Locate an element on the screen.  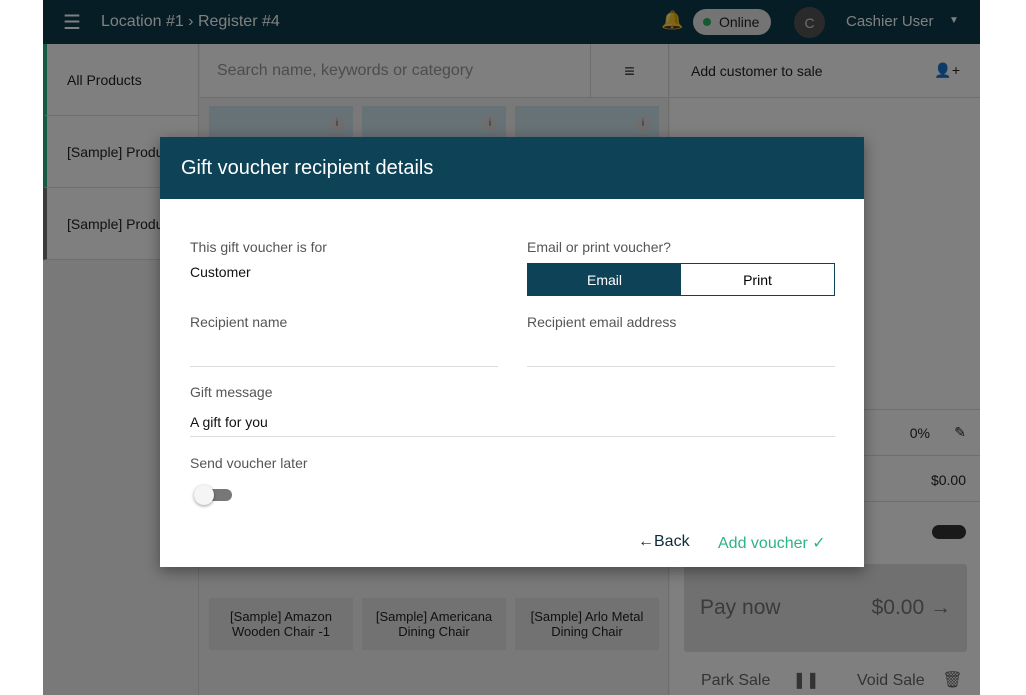
message-underline is located at coordinates (512, 436).